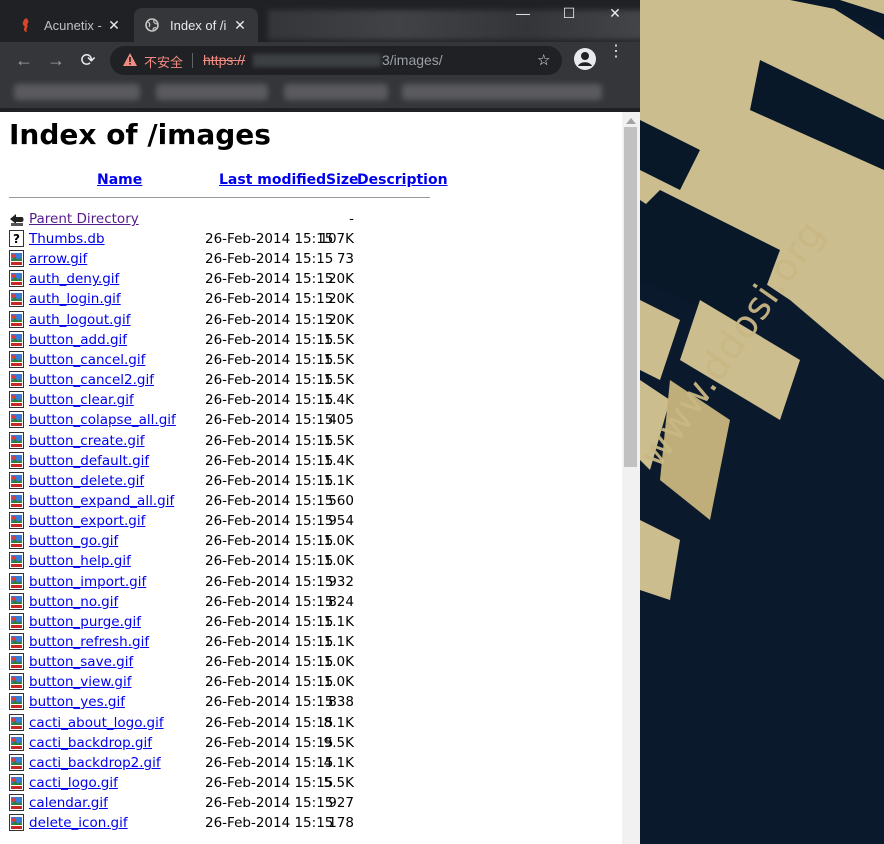 Image resolution: width=884 pixels, height=844 pixels. Describe the element at coordinates (569, 14) in the screenshot. I see `maximize-icon: ☐` at that location.